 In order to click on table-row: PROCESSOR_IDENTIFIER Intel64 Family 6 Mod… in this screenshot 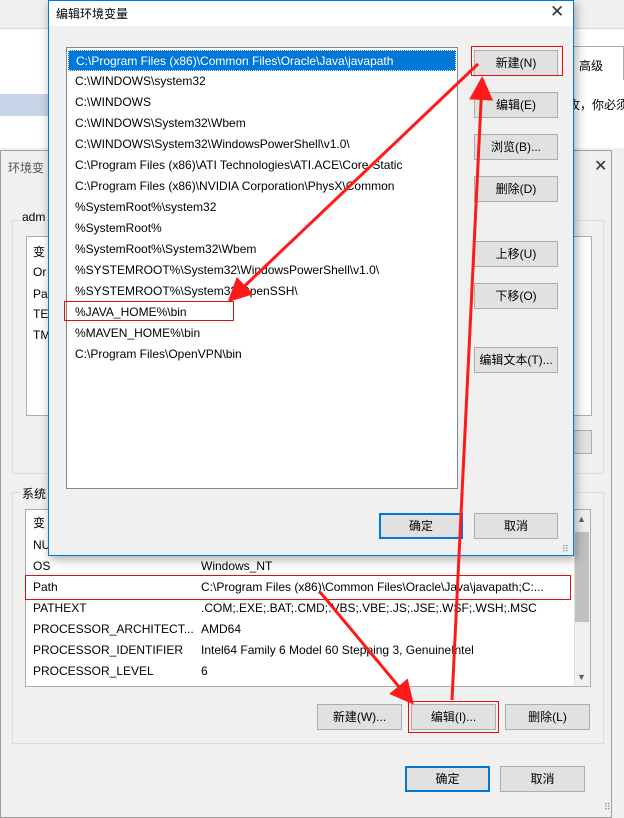, I will do `click(300, 650)`.